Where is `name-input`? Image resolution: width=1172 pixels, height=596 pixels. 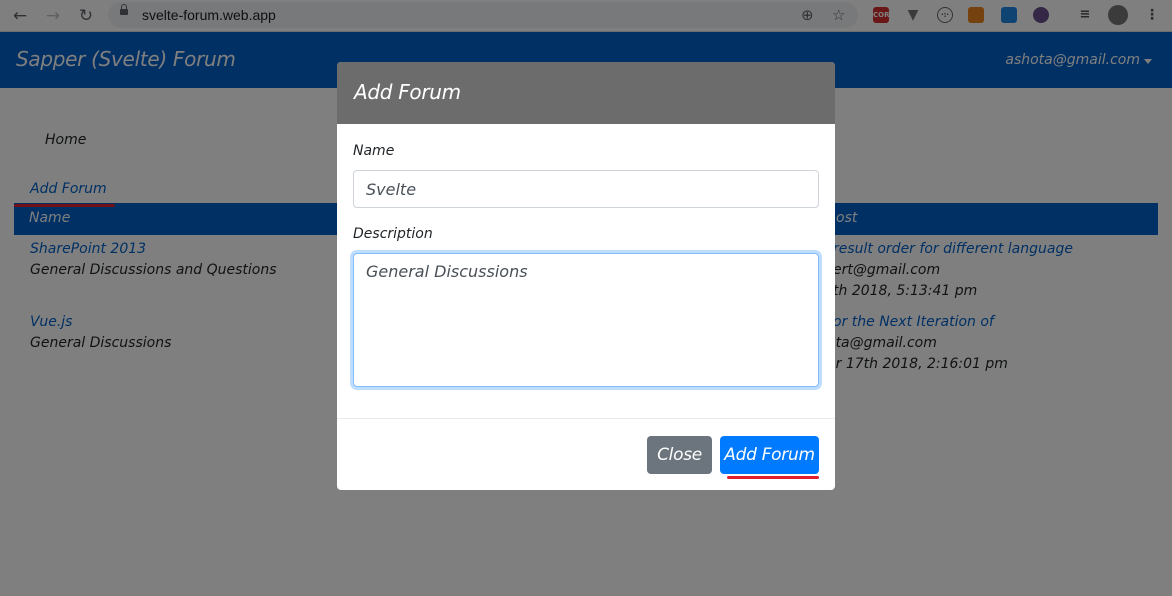 name-input is located at coordinates (586, 189).